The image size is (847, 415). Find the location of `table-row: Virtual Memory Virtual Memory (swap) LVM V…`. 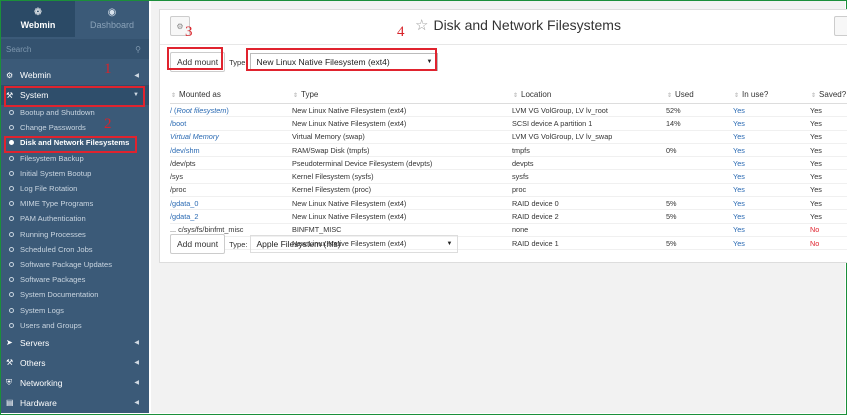

table-row: Virtual Memory Virtual Memory (swap) LVM V… is located at coordinates (508, 137).